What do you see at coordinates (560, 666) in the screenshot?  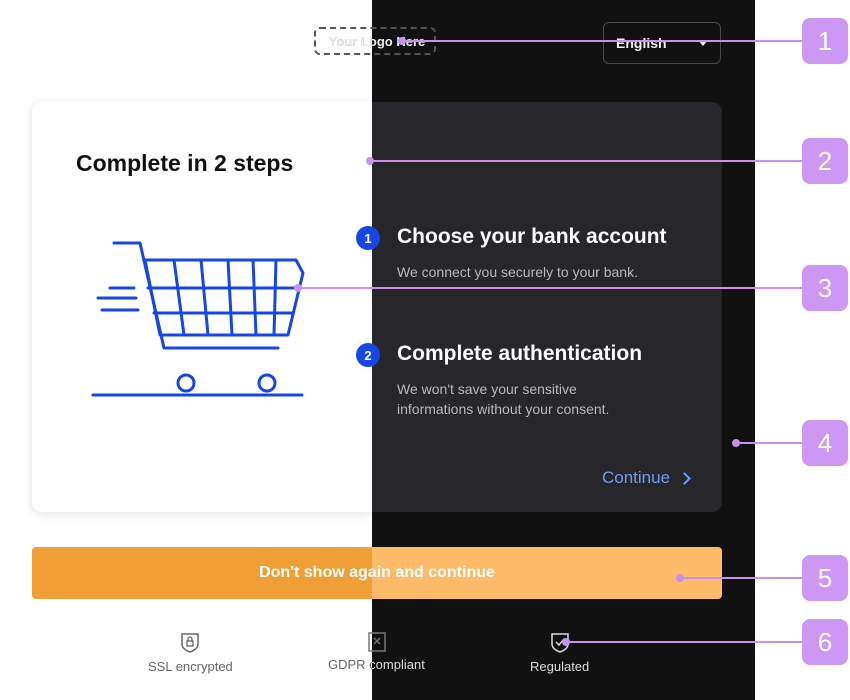 I see `regulated-label: Regulated` at bounding box center [560, 666].